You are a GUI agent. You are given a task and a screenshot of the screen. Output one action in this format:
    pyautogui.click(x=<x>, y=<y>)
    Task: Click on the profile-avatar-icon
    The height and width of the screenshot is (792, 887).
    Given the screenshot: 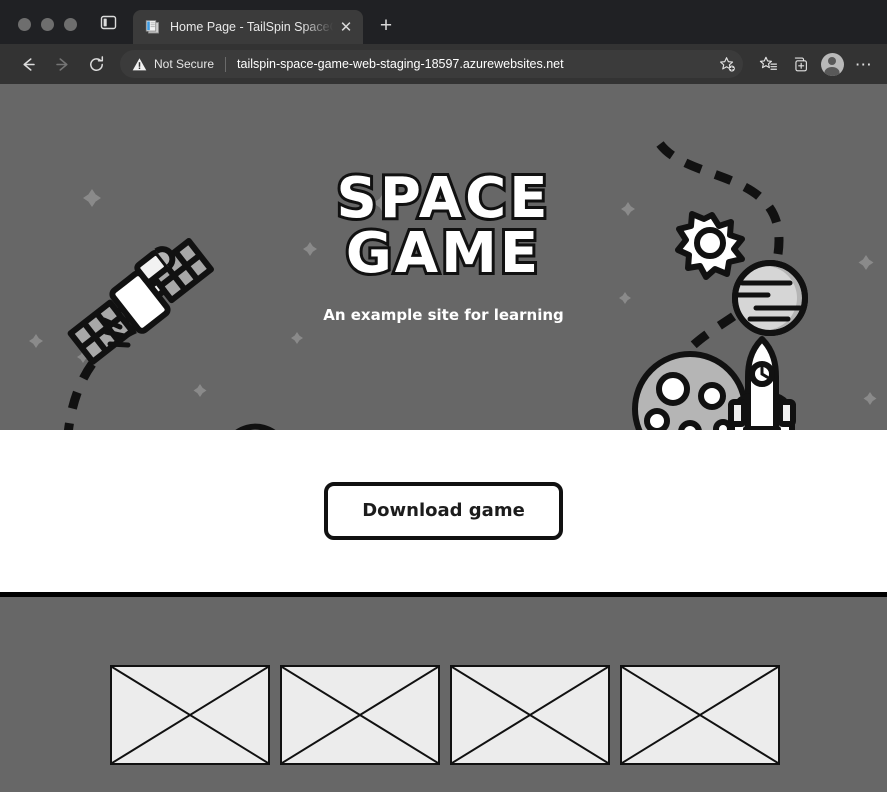 What is the action you would take?
    pyautogui.click(x=832, y=64)
    